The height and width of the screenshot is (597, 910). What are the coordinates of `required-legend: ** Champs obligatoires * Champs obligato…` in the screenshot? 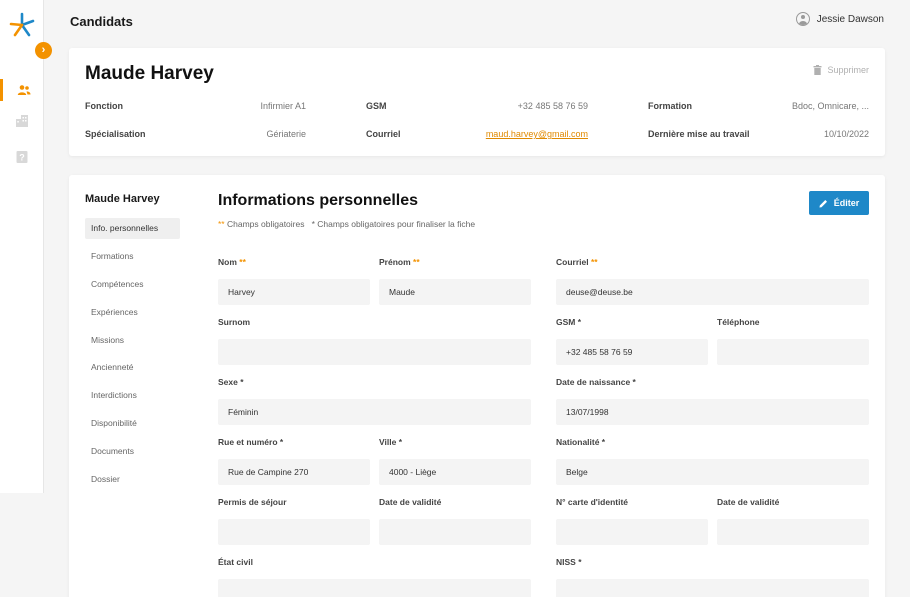 It's located at (347, 224).